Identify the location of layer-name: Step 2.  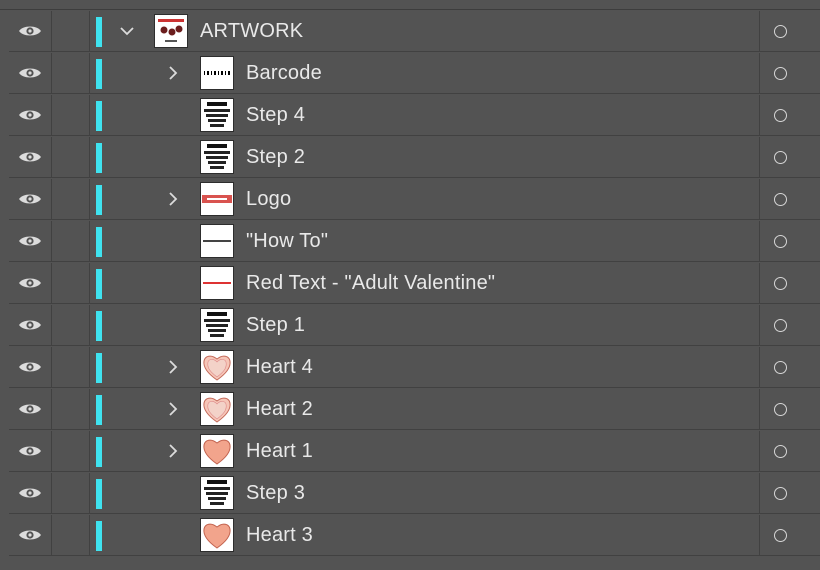
(275, 157).